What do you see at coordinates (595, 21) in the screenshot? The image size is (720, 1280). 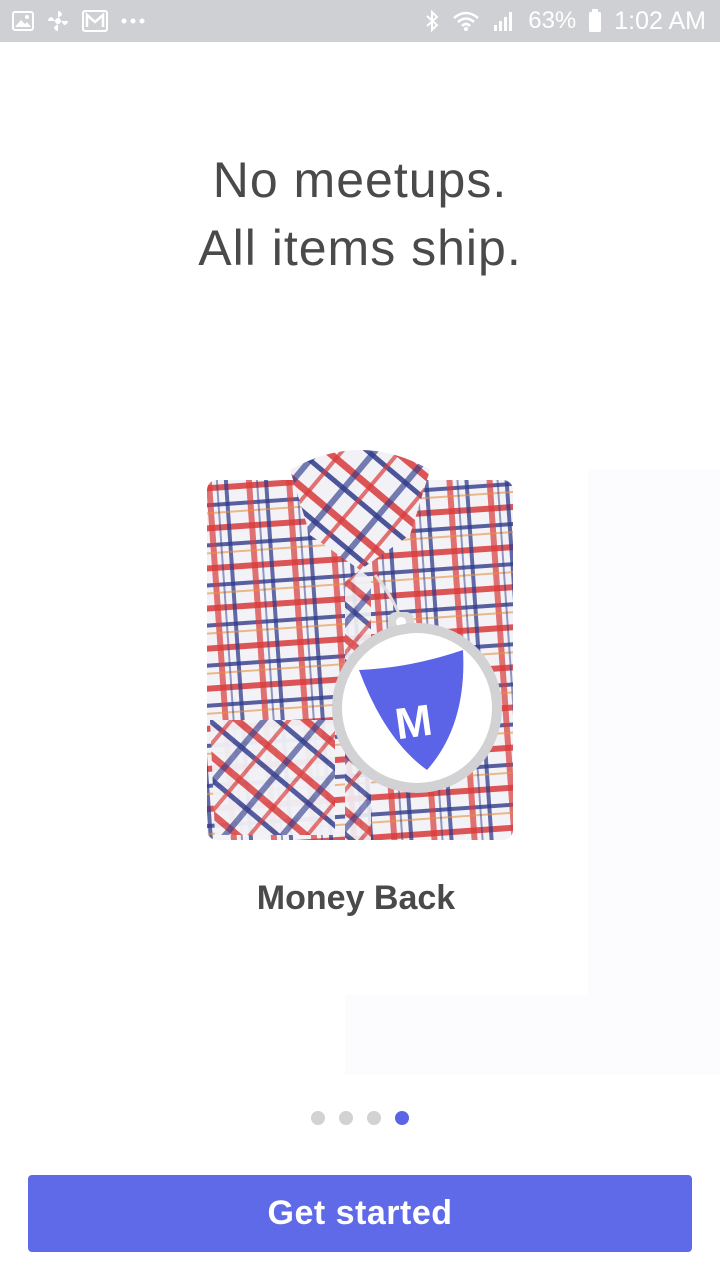 I see `battery-icon` at bounding box center [595, 21].